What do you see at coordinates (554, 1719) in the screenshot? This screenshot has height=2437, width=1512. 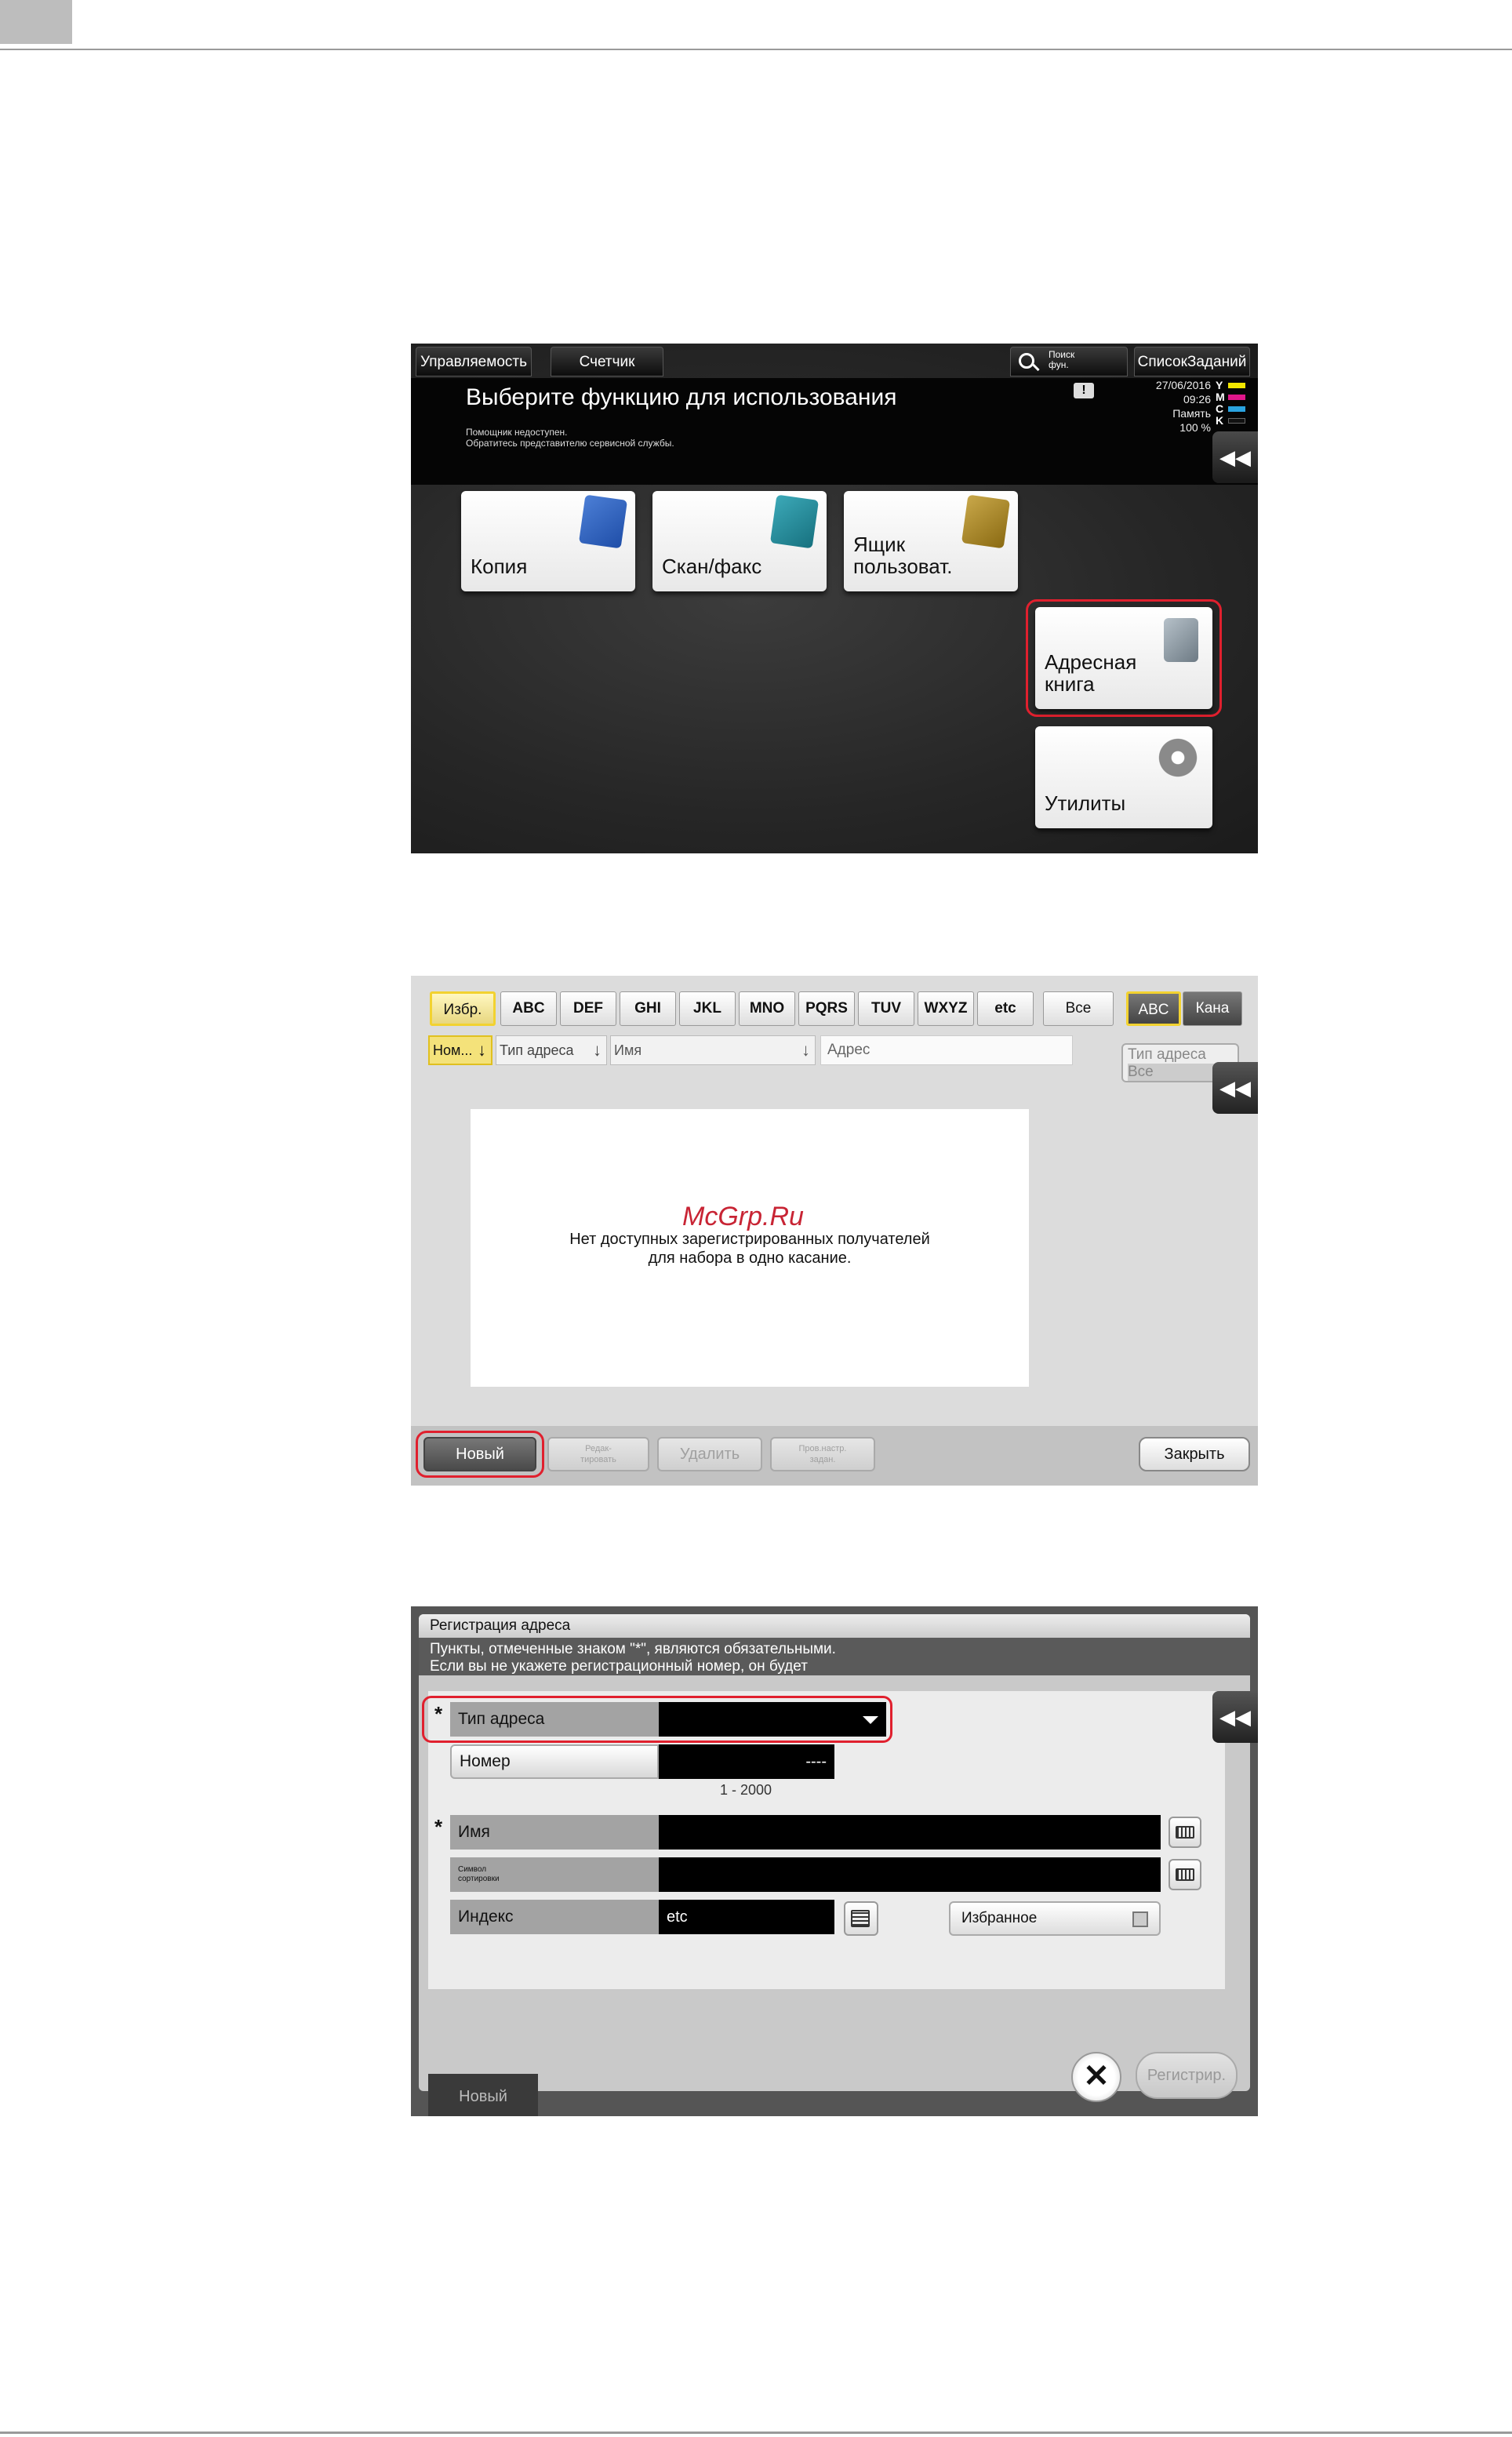 I see `address-type-label: Тип адреса` at bounding box center [554, 1719].